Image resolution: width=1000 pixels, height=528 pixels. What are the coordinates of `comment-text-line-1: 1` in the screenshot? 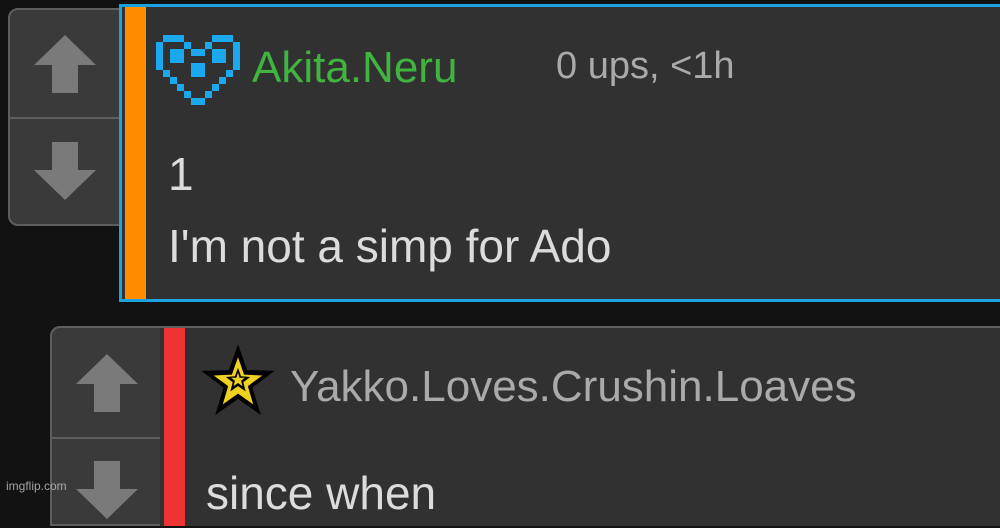 It's located at (181, 174).